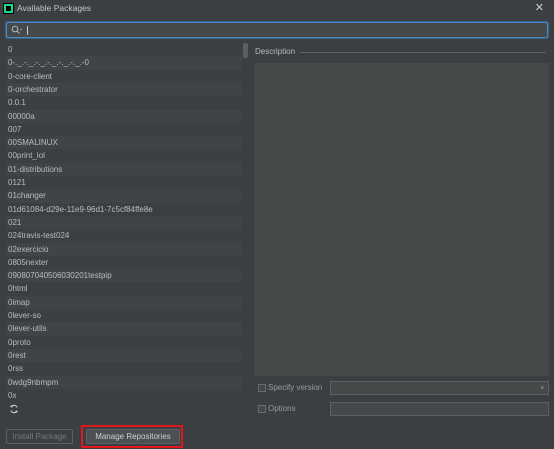 The height and width of the screenshot is (449, 554). I want to click on list-item: 0-core-client, so click(124, 76).